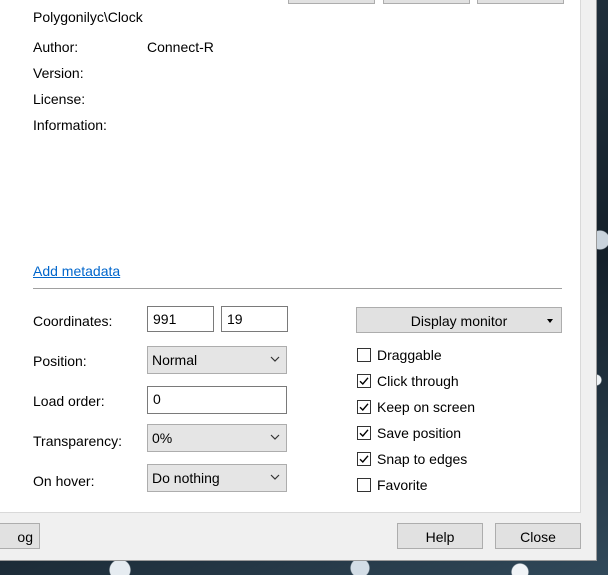  I want to click on option-label: Favorite, so click(402, 485).